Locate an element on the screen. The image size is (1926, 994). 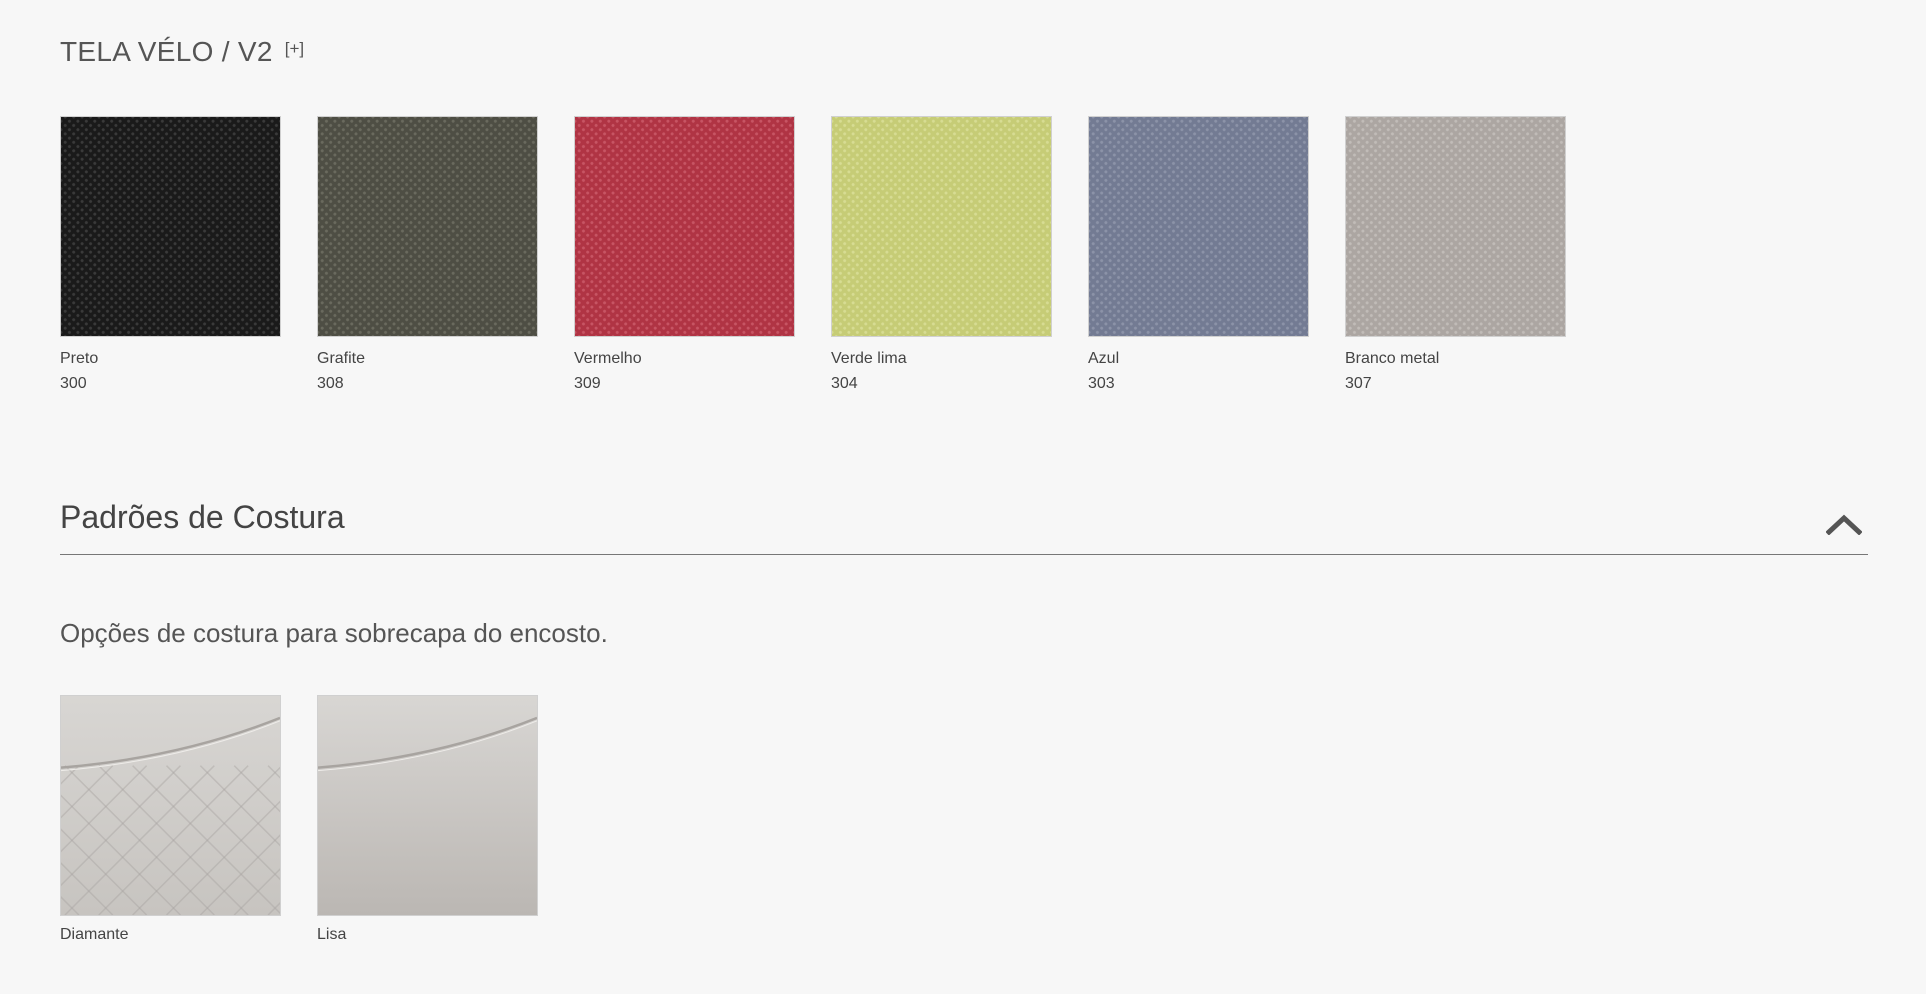
stitch-swatch-list: Diamante Lisa is located at coordinates (317, 820).